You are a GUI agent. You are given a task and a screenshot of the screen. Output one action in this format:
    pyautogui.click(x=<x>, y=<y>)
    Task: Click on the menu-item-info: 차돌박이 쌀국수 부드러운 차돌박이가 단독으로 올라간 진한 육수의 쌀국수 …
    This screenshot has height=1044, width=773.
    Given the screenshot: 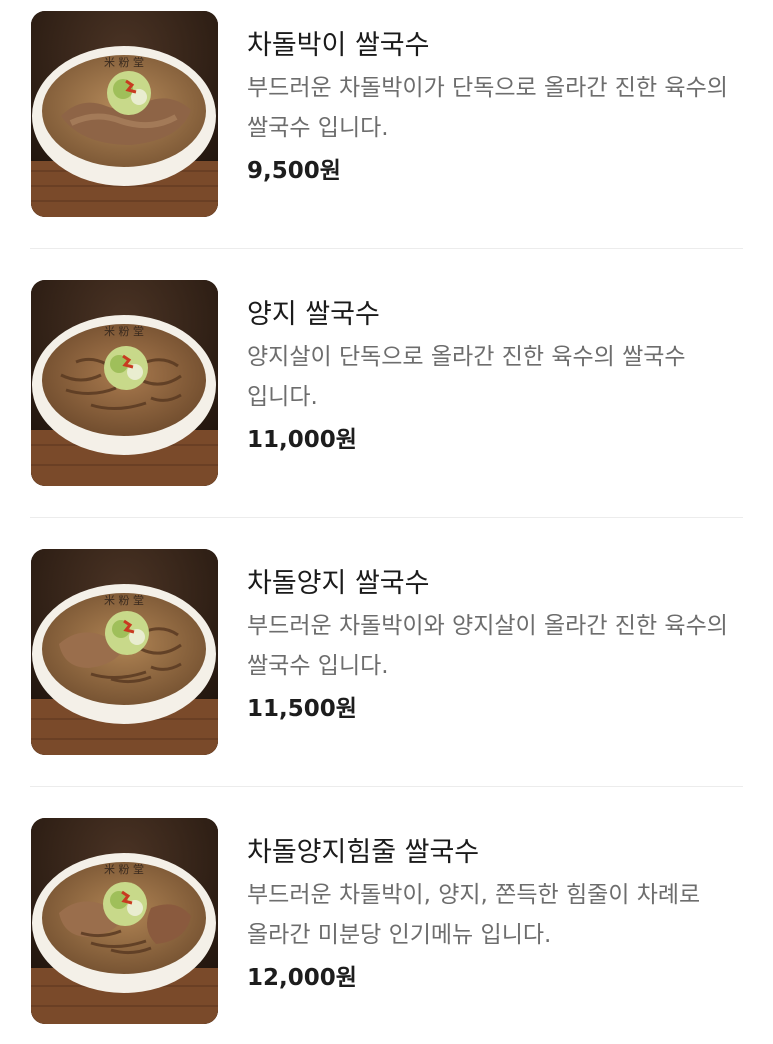 What is the action you would take?
    pyautogui.click(x=497, y=108)
    